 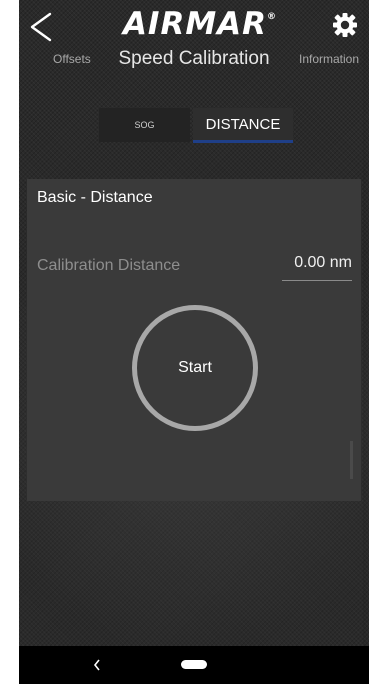 What do you see at coordinates (272, 17) in the screenshot?
I see `registered-mark: ®` at bounding box center [272, 17].